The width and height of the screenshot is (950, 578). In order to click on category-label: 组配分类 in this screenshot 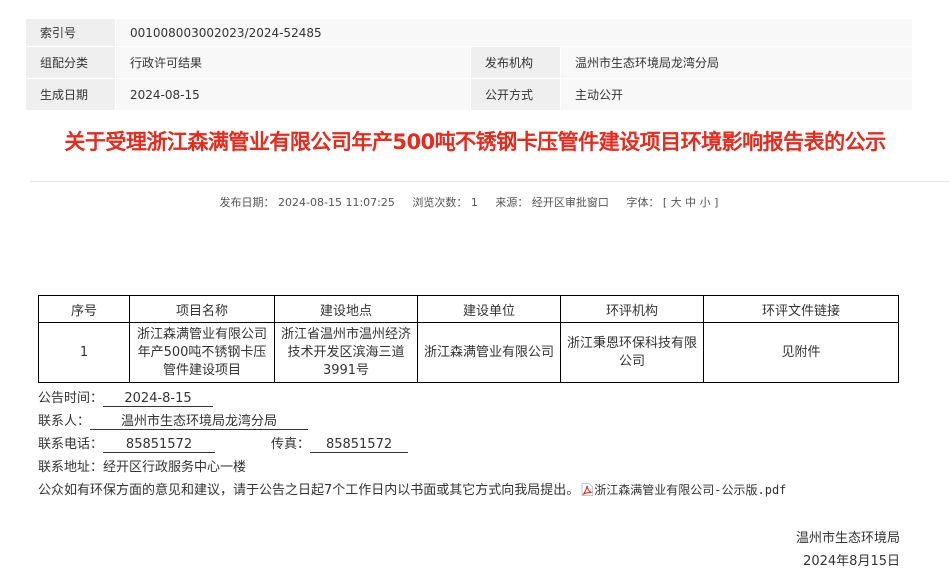, I will do `click(70, 62)`.